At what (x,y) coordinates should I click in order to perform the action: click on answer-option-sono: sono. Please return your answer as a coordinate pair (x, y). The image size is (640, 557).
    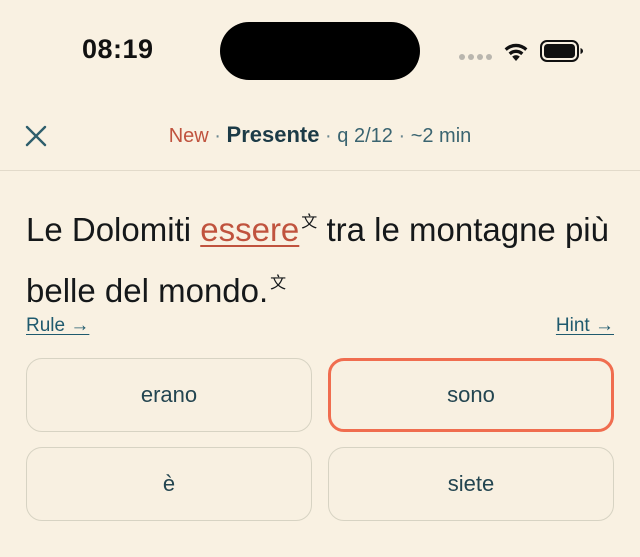
    Looking at the image, I should click on (471, 395).